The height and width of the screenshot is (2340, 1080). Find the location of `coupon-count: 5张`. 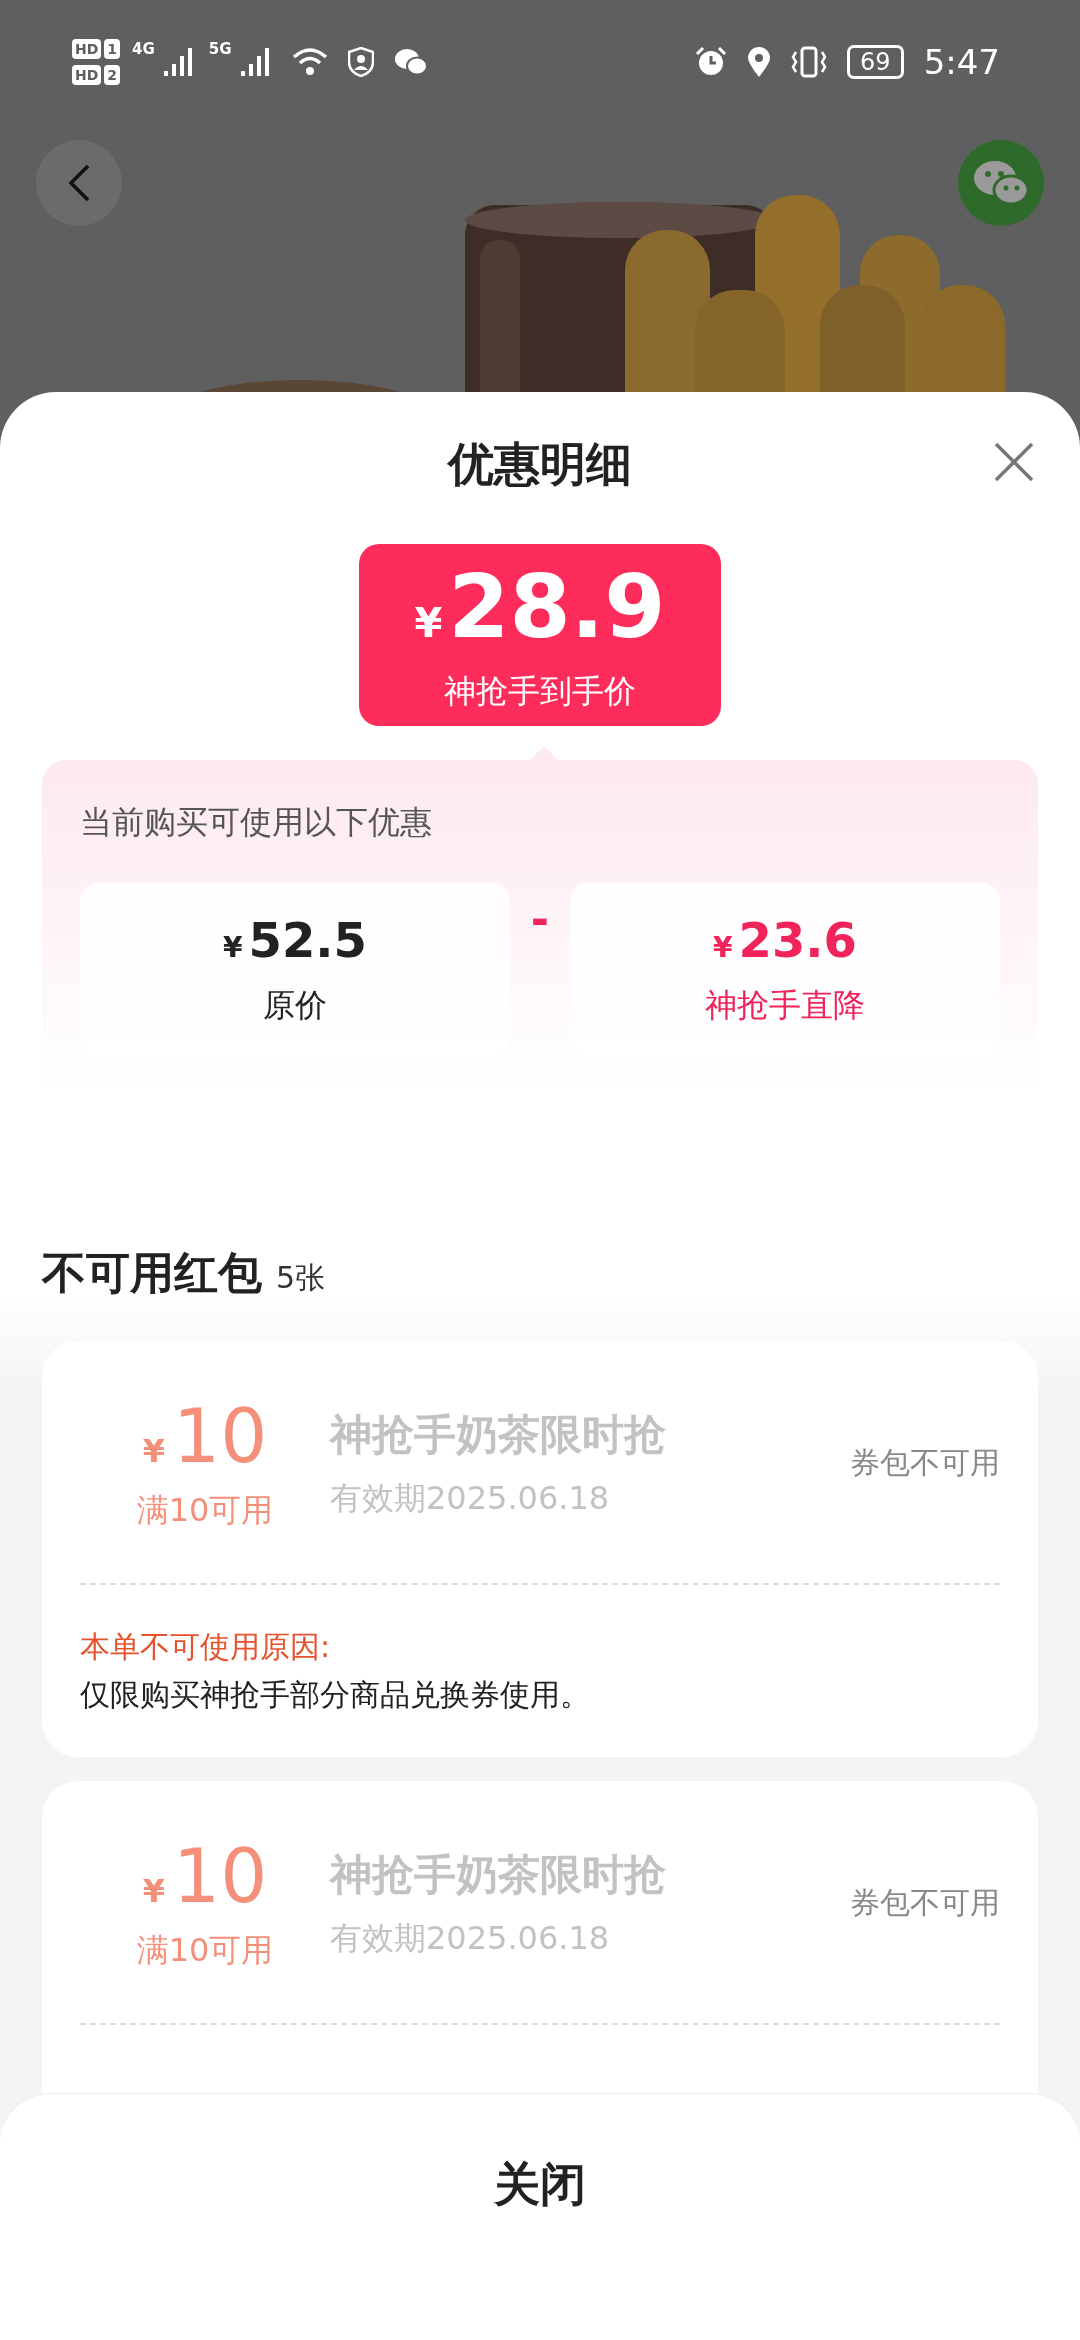

coupon-count: 5张 is located at coordinates (301, 1278).